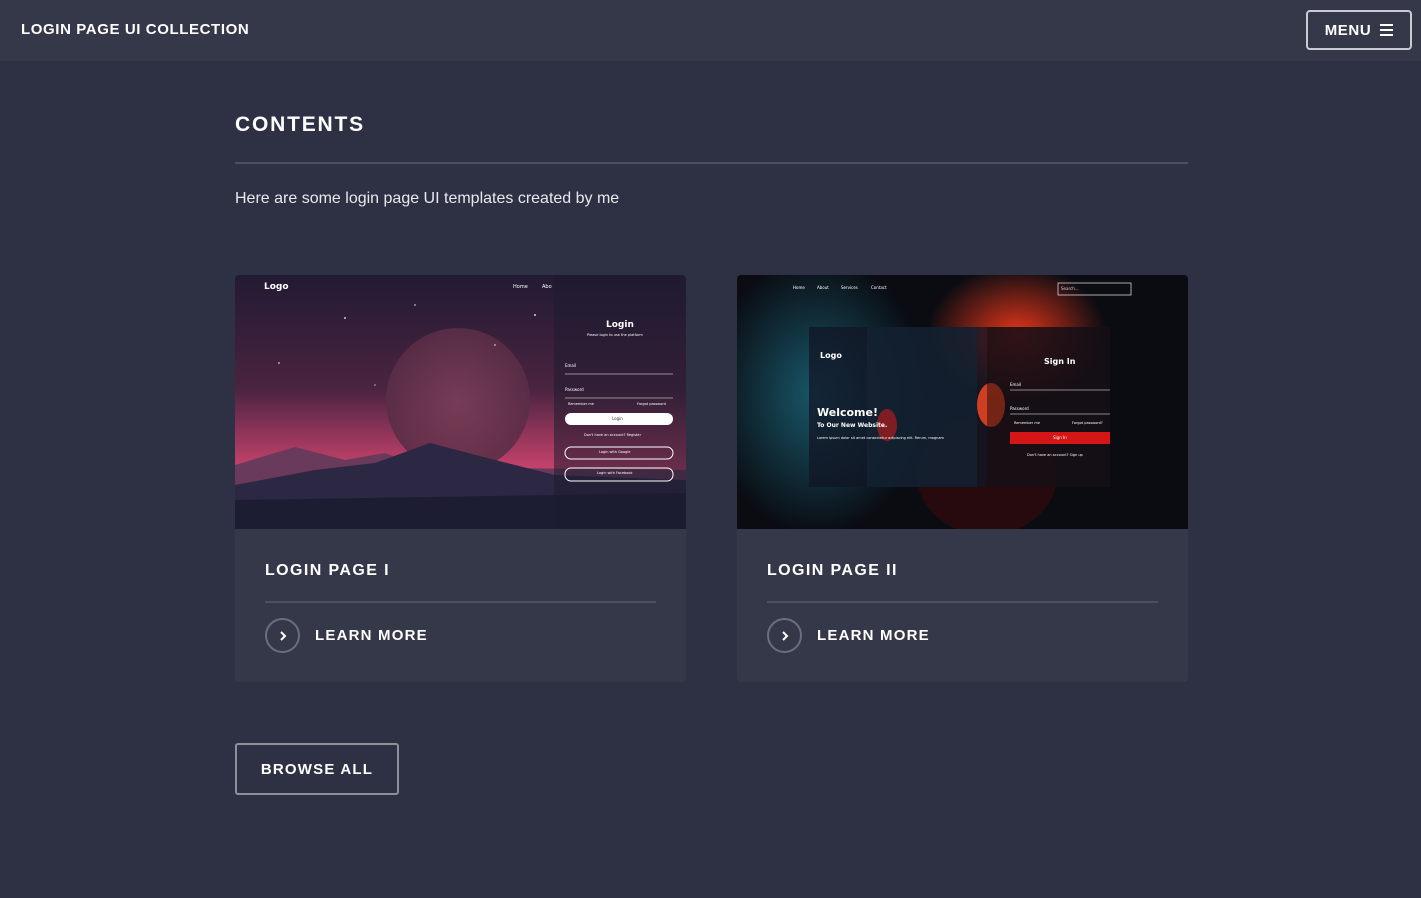  What do you see at coordinates (1060, 437) in the screenshot?
I see `preview-submit: Sign In` at bounding box center [1060, 437].